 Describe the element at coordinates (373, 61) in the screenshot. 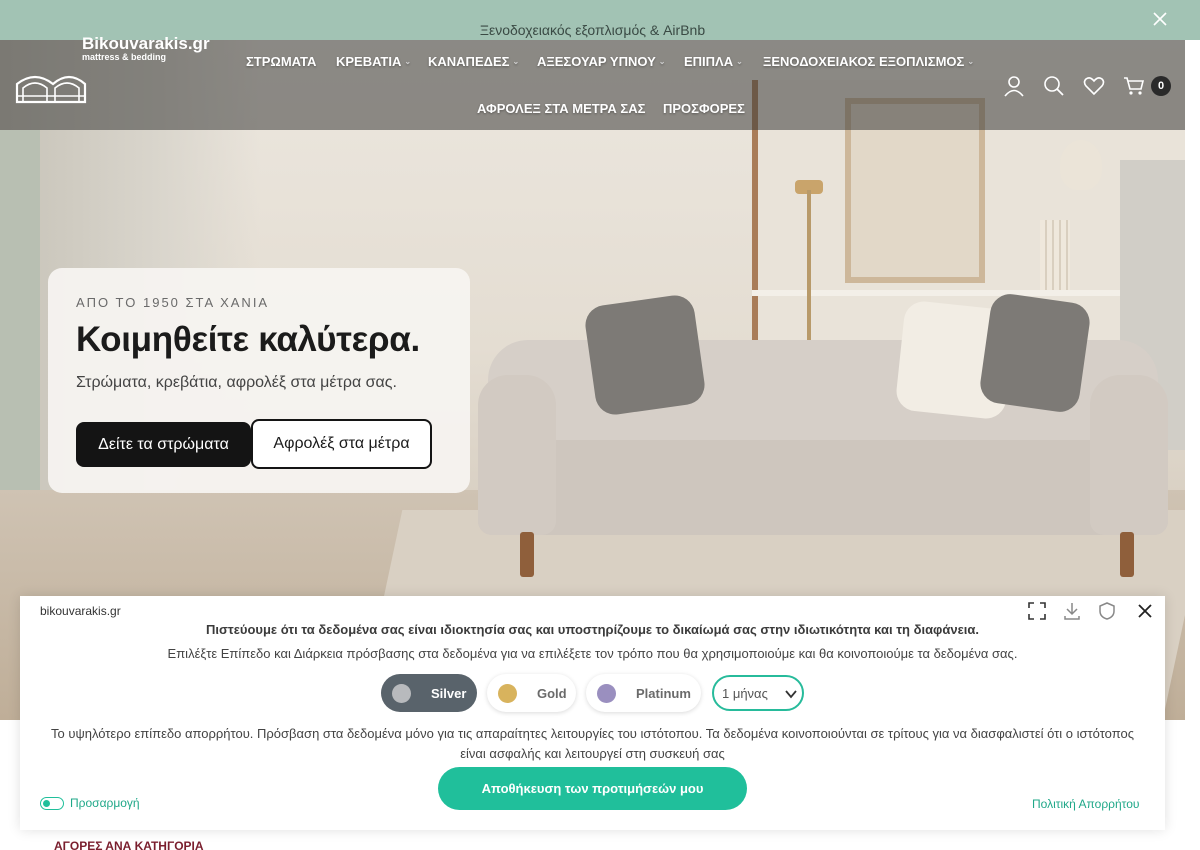

I see `nav-item-beds: ΚΡΕΒΑΤΙΑ ⌄` at that location.